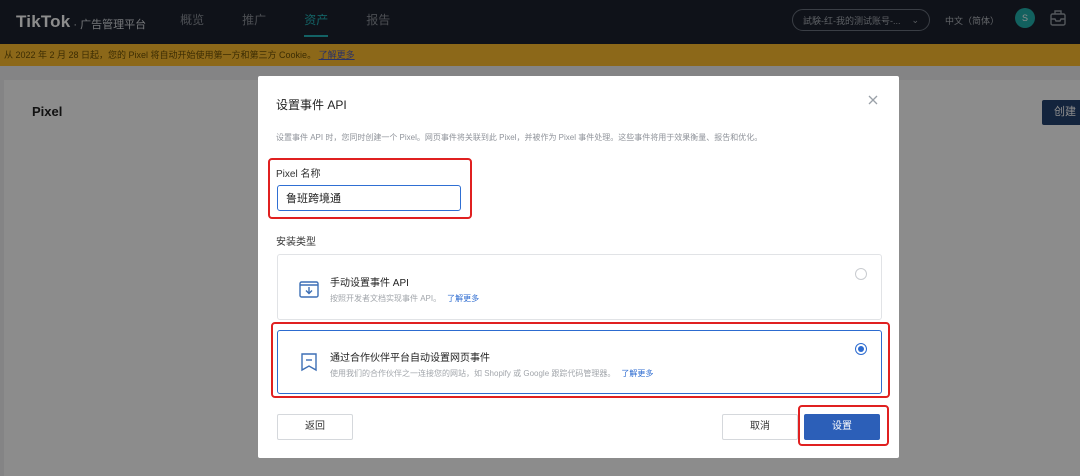  Describe the element at coordinates (843, 425) in the screenshot. I see `highlight-setup-button` at that location.